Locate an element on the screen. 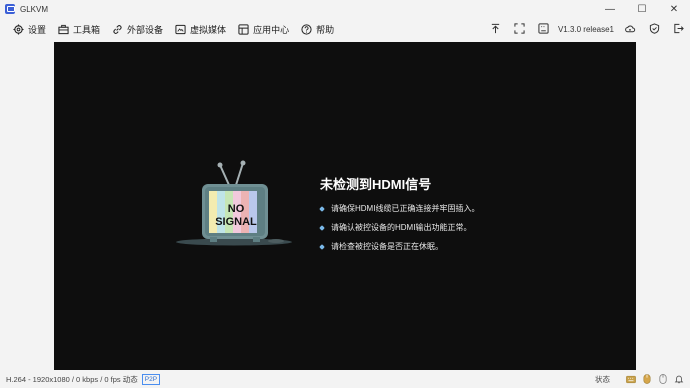  cloud-icon is located at coordinates (630, 29).